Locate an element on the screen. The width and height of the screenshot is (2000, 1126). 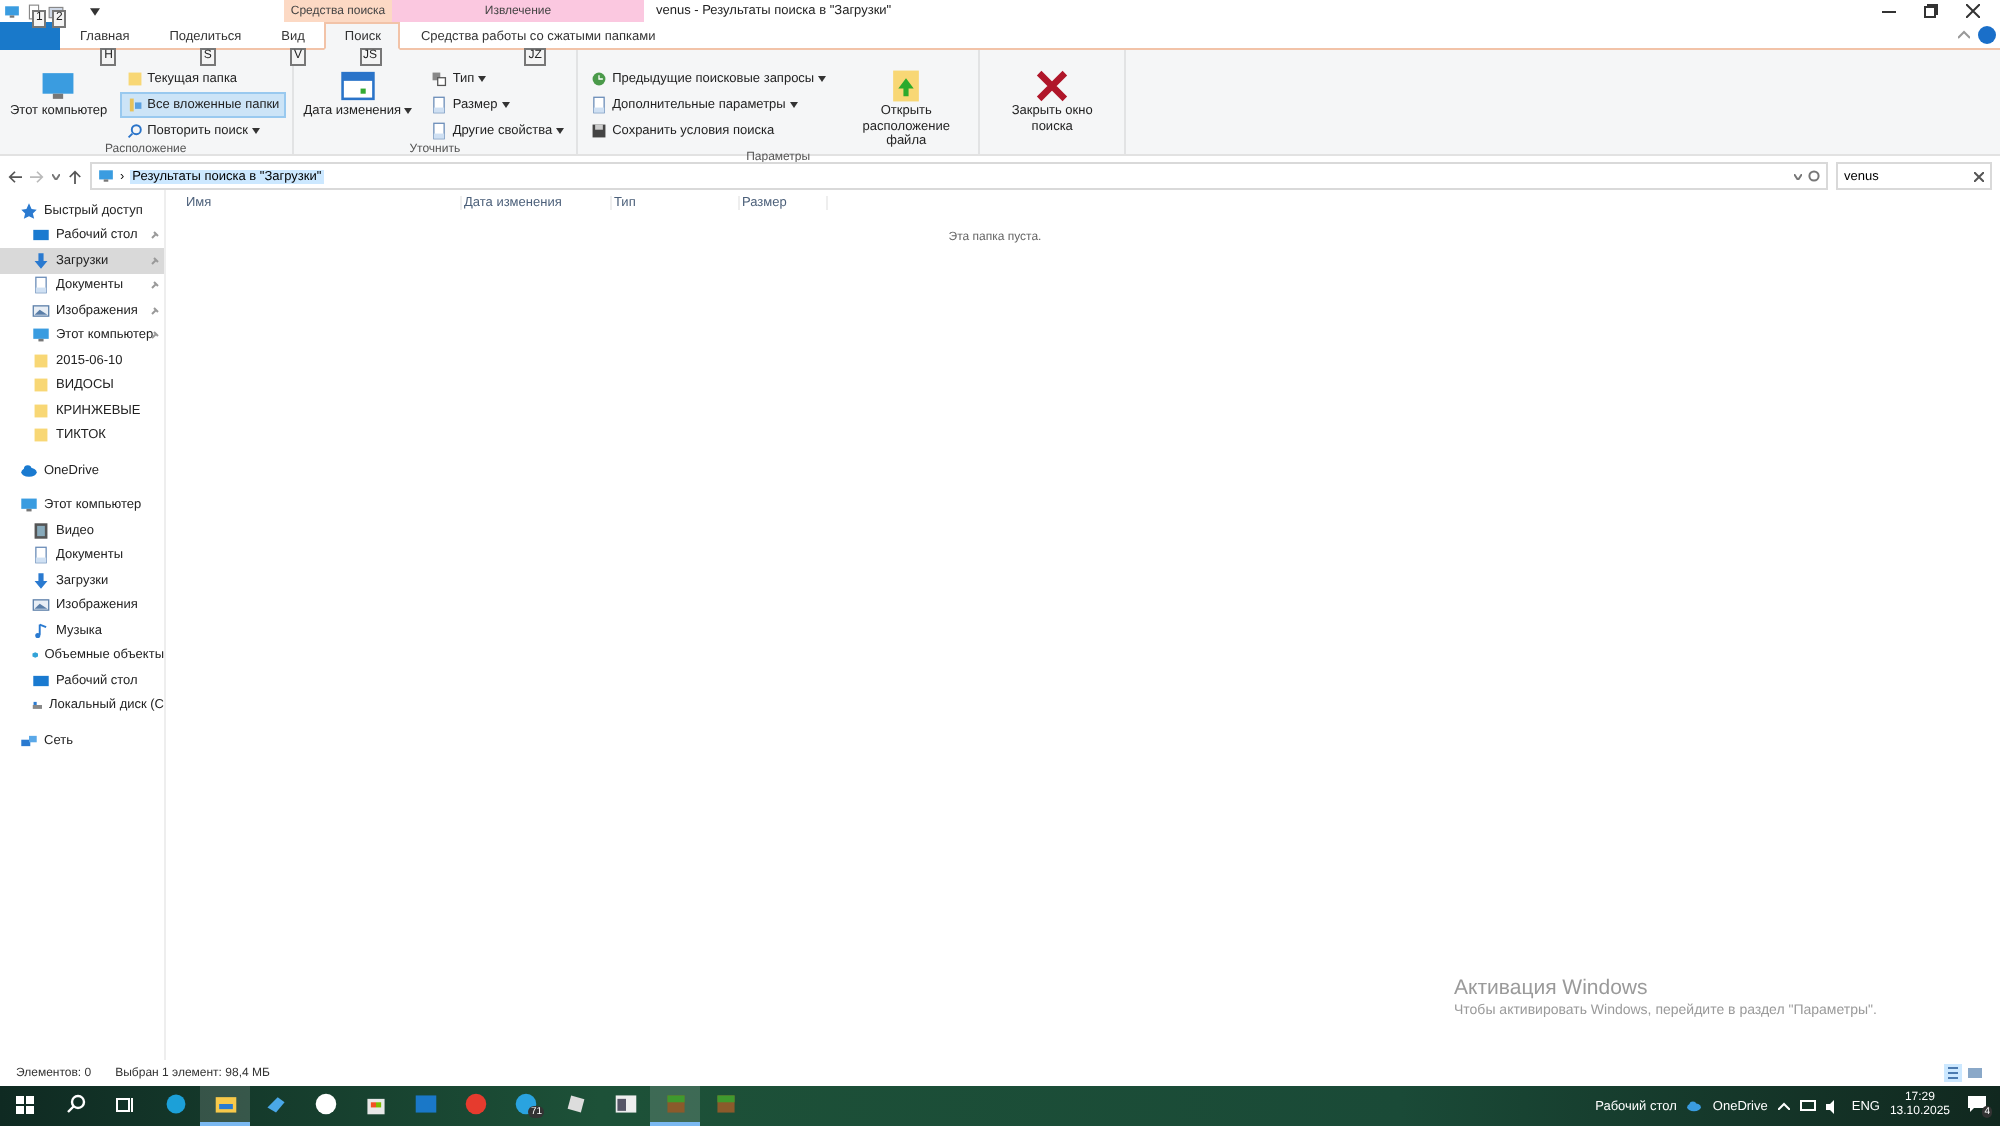
help-icon is located at coordinates (1987, 35).